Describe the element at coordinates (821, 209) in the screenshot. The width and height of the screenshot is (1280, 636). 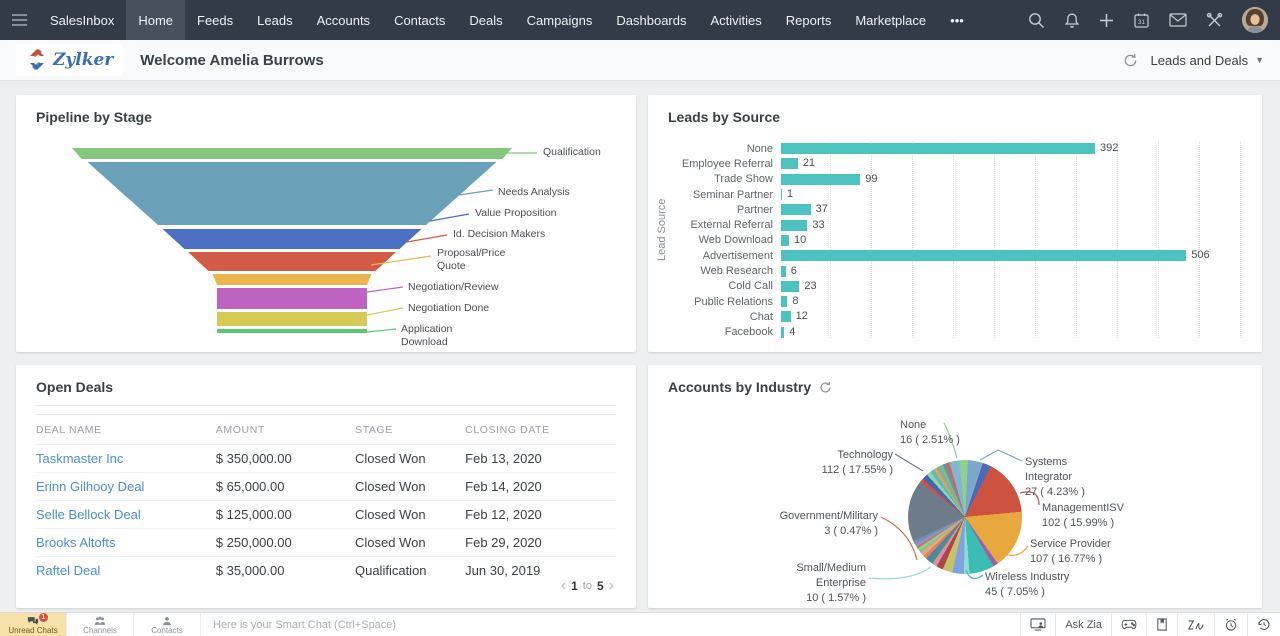
I see `bar-value-label: 37` at that location.